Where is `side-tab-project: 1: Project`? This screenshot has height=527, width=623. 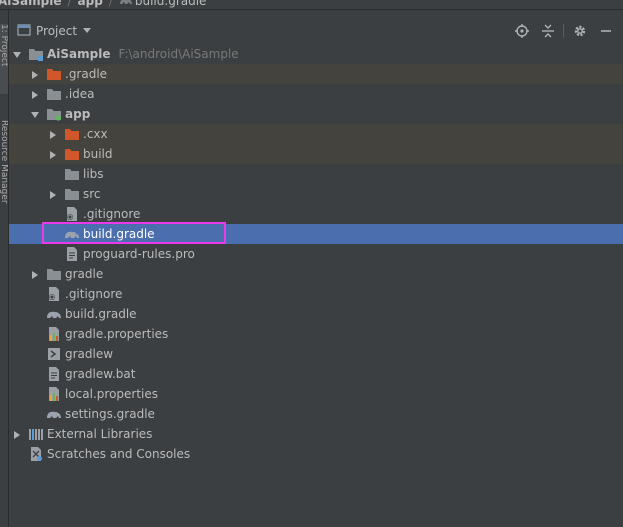
side-tab-project: 1: Project is located at coordinates (4, 59).